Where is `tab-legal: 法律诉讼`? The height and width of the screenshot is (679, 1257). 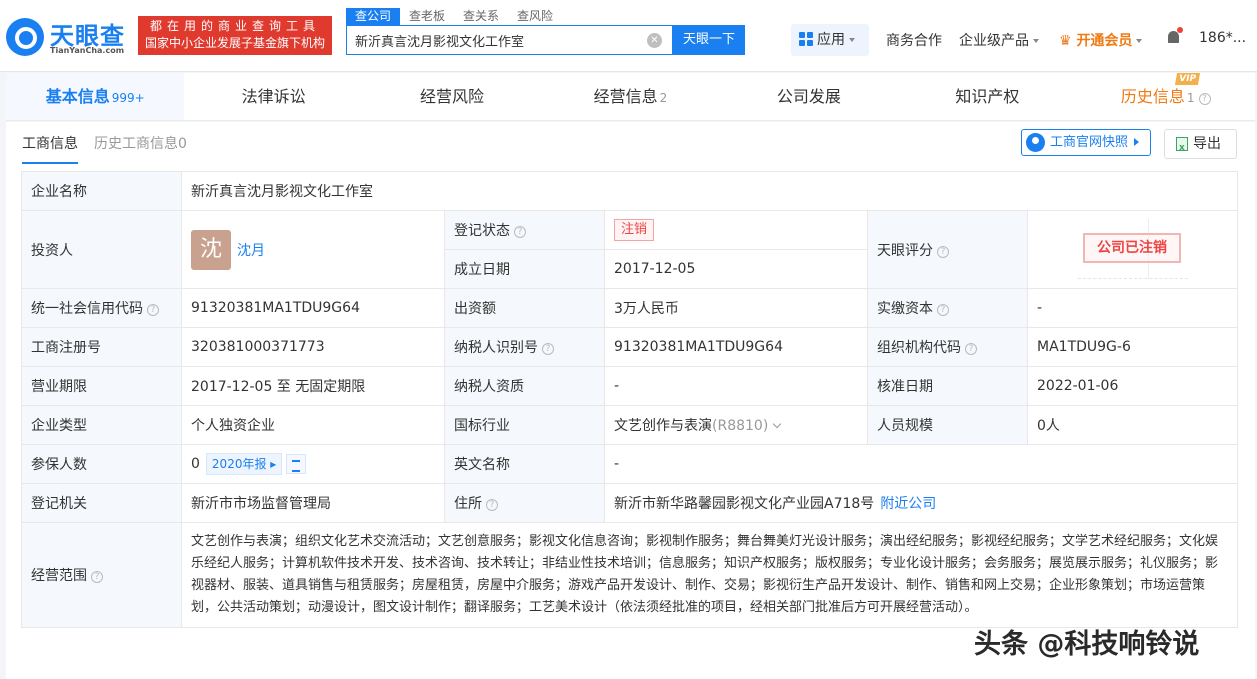 tab-legal: 法律诉讼 is located at coordinates (273, 96).